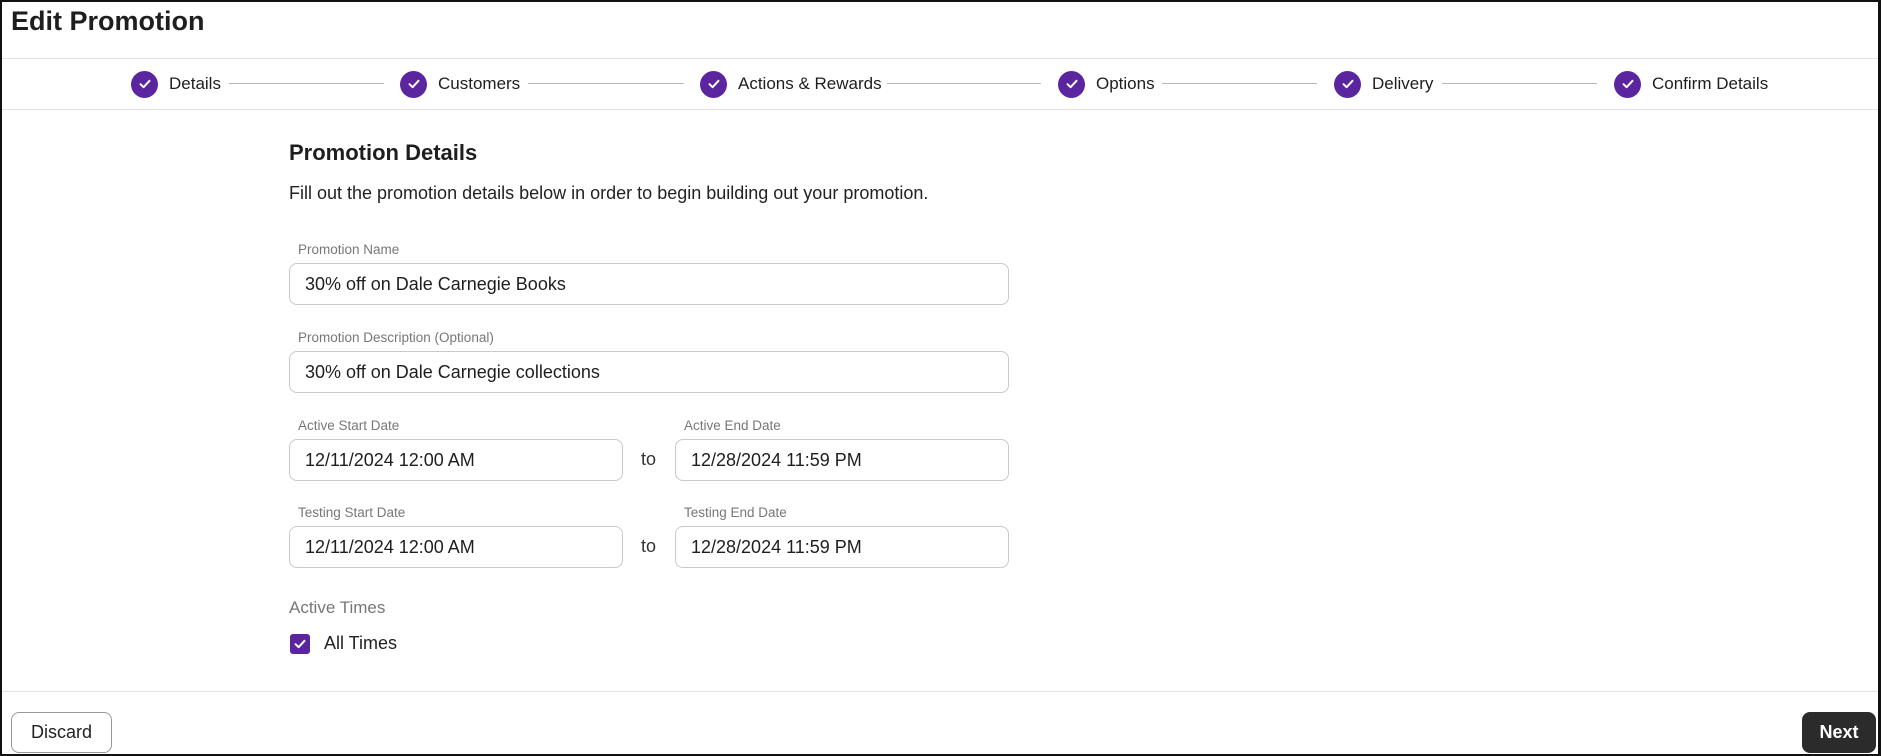  What do you see at coordinates (940, 109) in the screenshot?
I see `divider` at bounding box center [940, 109].